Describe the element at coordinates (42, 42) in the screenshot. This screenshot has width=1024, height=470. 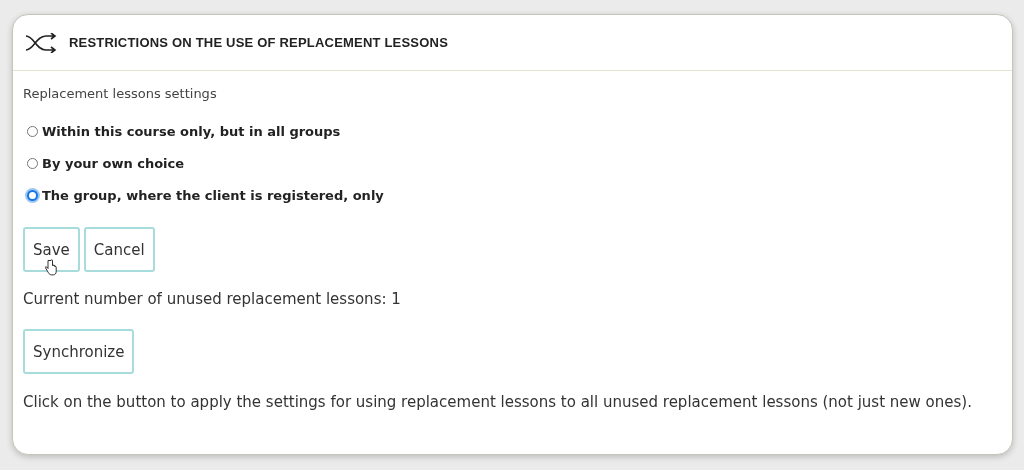
I see `shuffle-icon` at that location.